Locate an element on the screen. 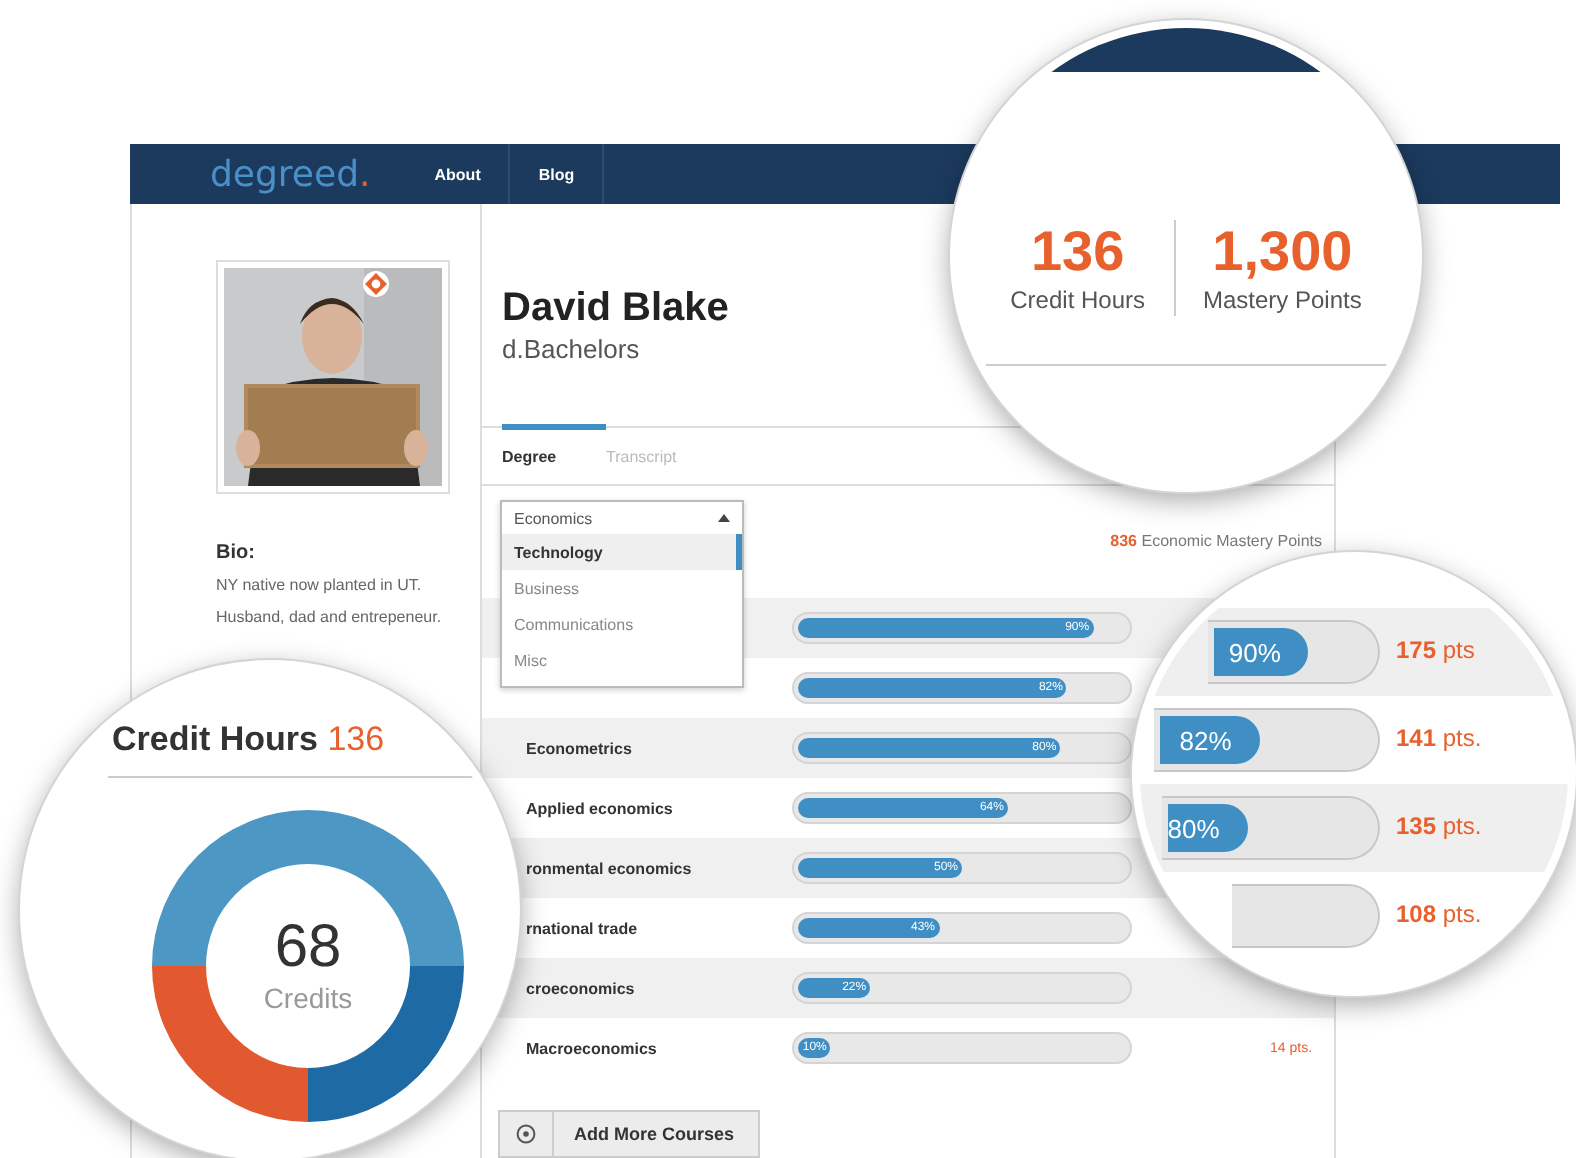 Image resolution: width=1576 pixels, height=1158 pixels. dropdown-option: Communications is located at coordinates (622, 624).